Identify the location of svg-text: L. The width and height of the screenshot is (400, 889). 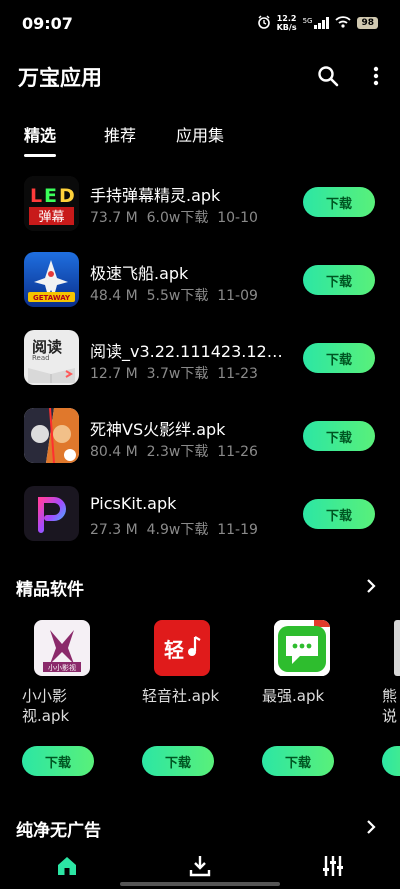
(36, 196).